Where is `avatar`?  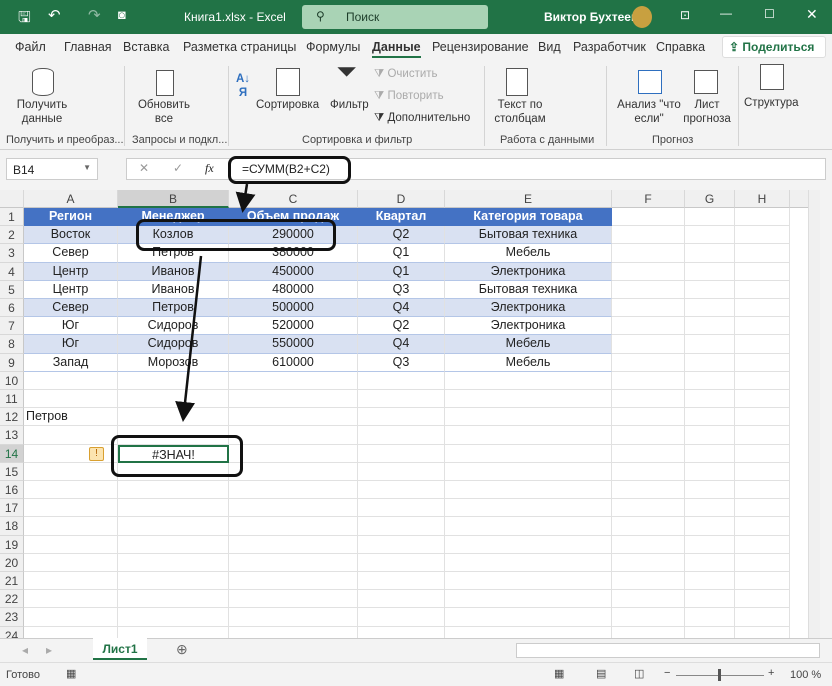
avatar is located at coordinates (642, 17).